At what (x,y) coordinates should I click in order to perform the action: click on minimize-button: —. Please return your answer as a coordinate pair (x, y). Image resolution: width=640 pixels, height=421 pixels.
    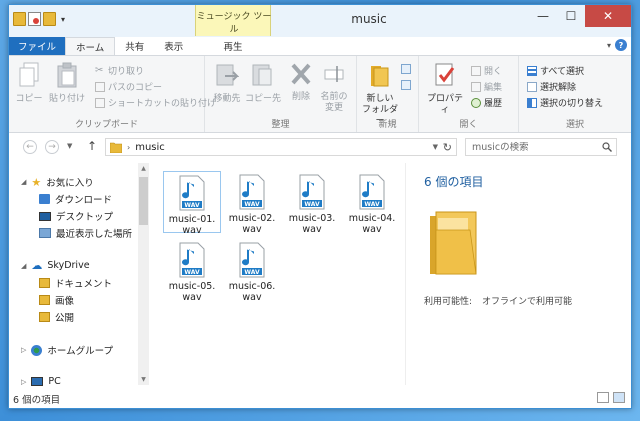
    Looking at the image, I should click on (543, 16).